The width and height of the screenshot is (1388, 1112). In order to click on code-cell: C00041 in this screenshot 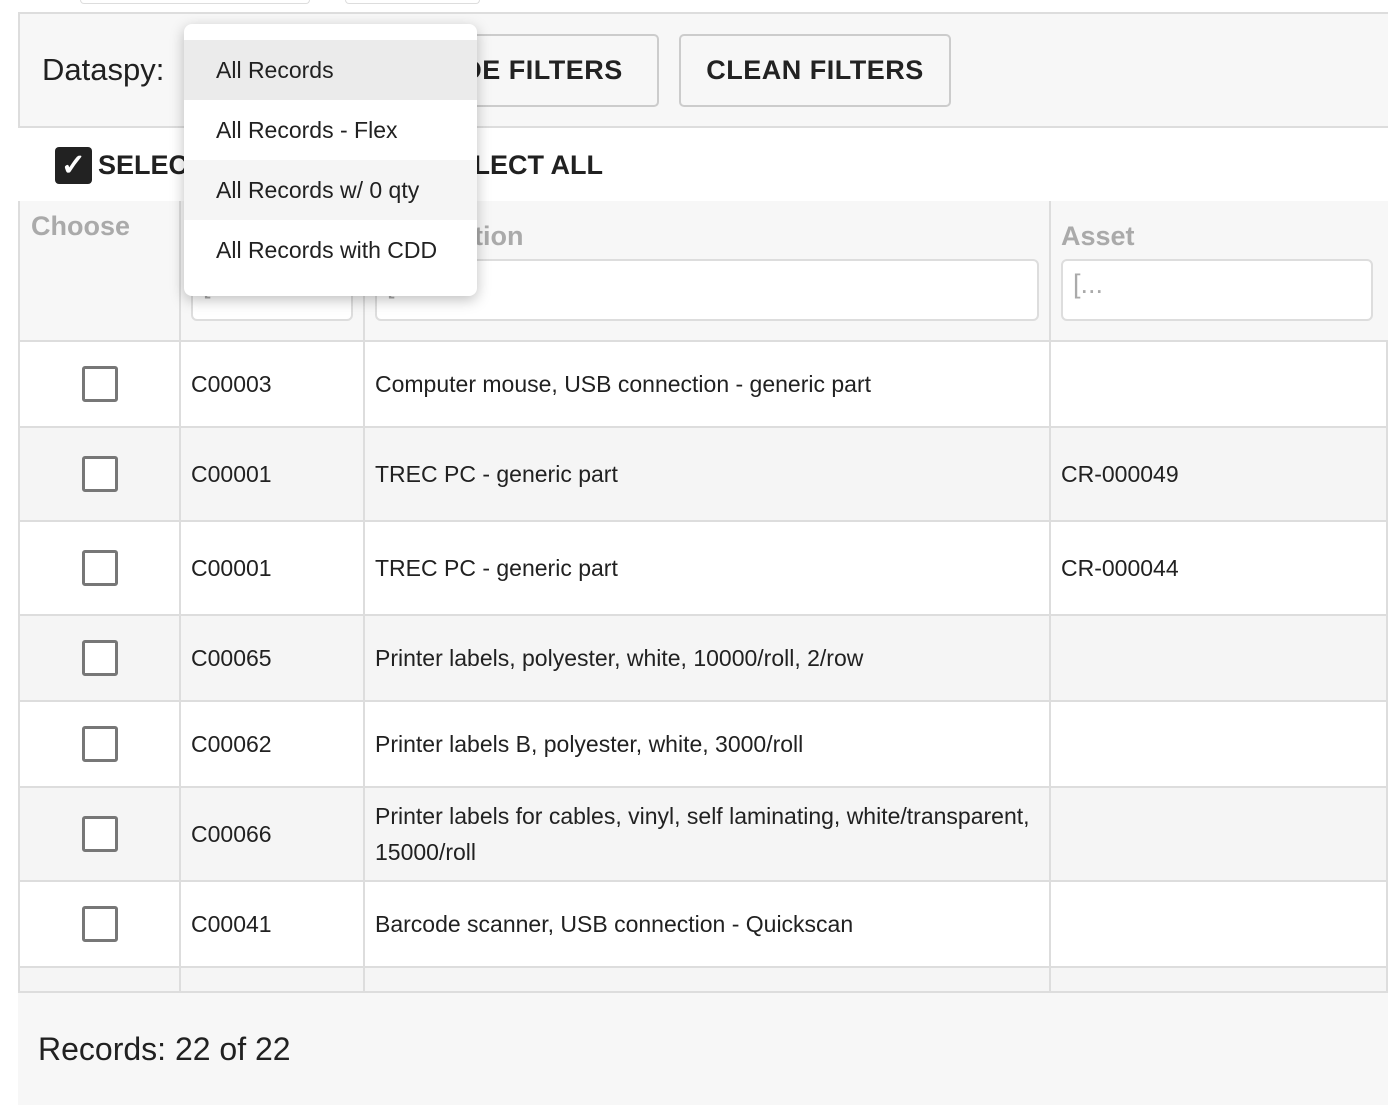, I will do `click(231, 924)`.